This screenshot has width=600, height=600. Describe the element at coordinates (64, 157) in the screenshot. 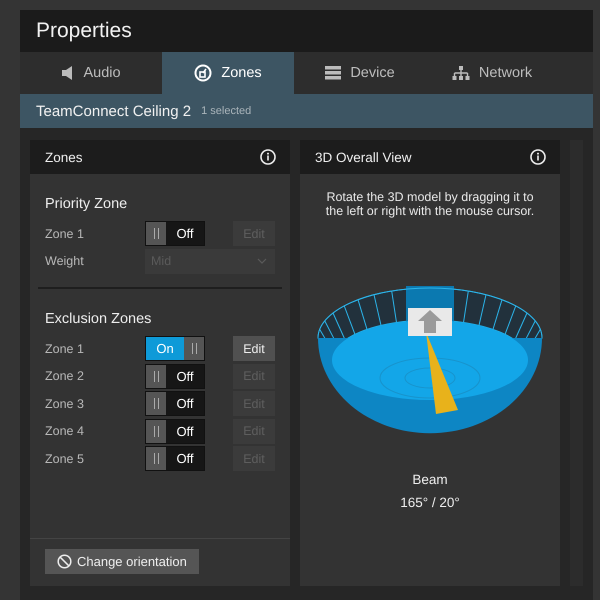

I see `panel-title: Zones` at that location.